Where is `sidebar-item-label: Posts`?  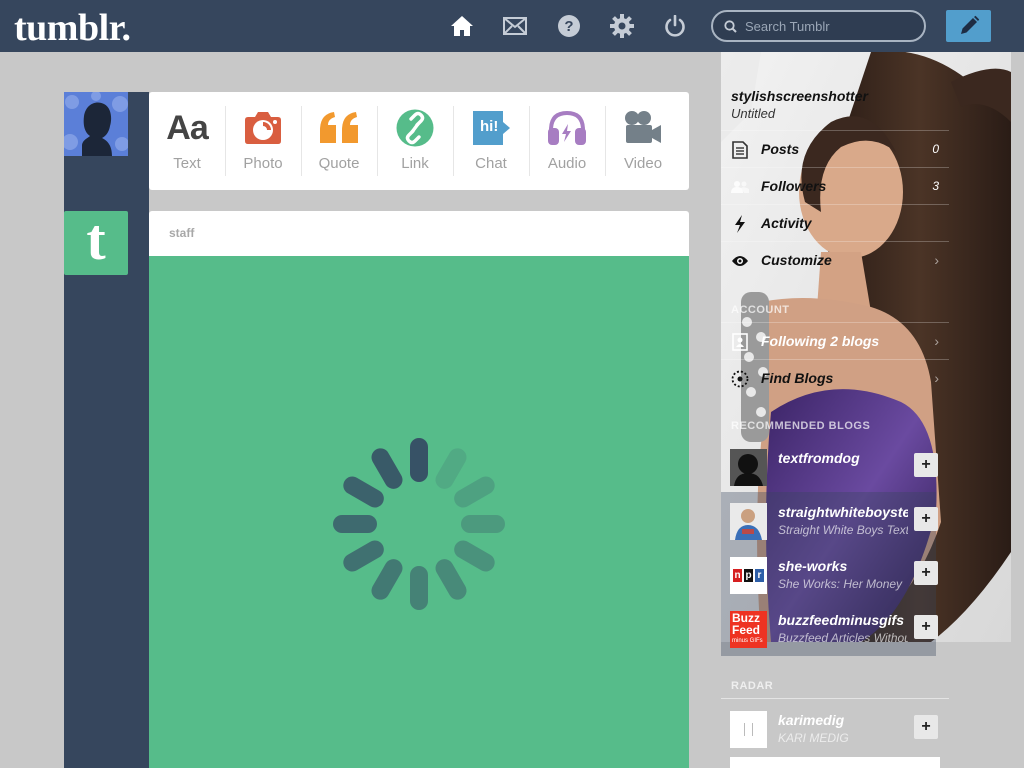 sidebar-item-label: Posts is located at coordinates (780, 149).